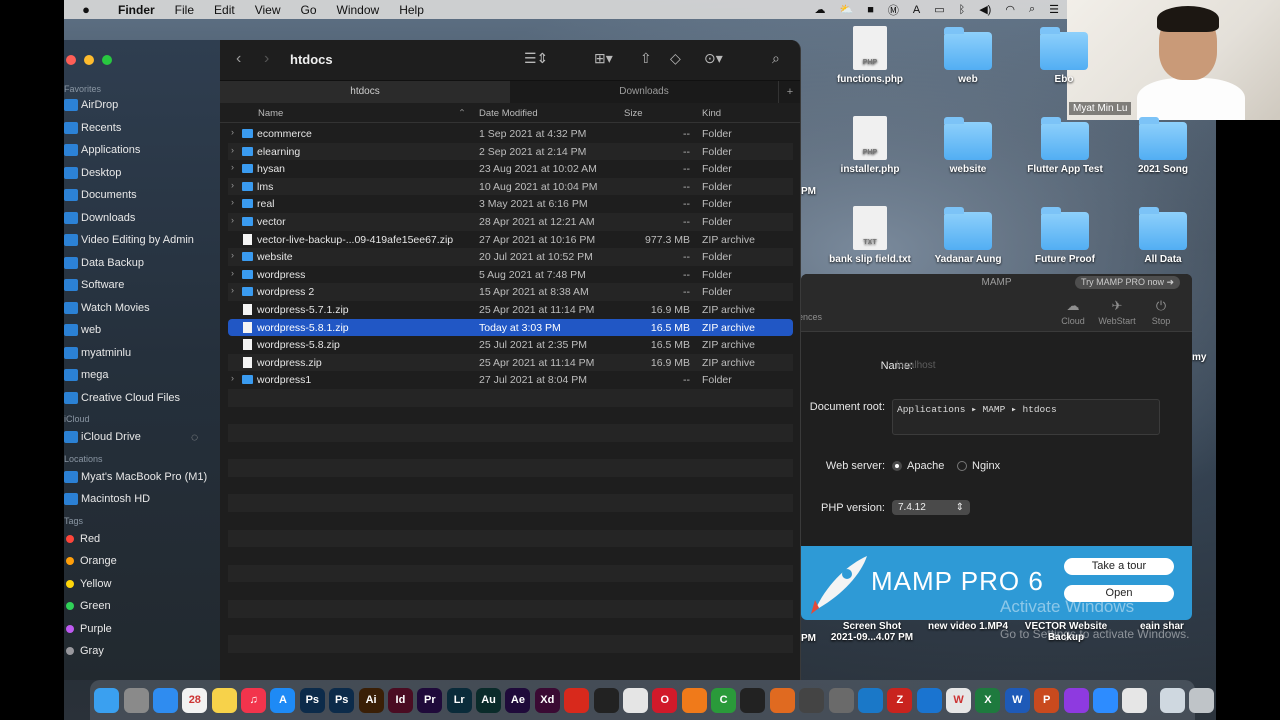 Image resolution: width=1280 pixels, height=720 pixels. Describe the element at coordinates (312, 700) in the screenshot. I see `dock-photoshop-icon: Ps` at that location.